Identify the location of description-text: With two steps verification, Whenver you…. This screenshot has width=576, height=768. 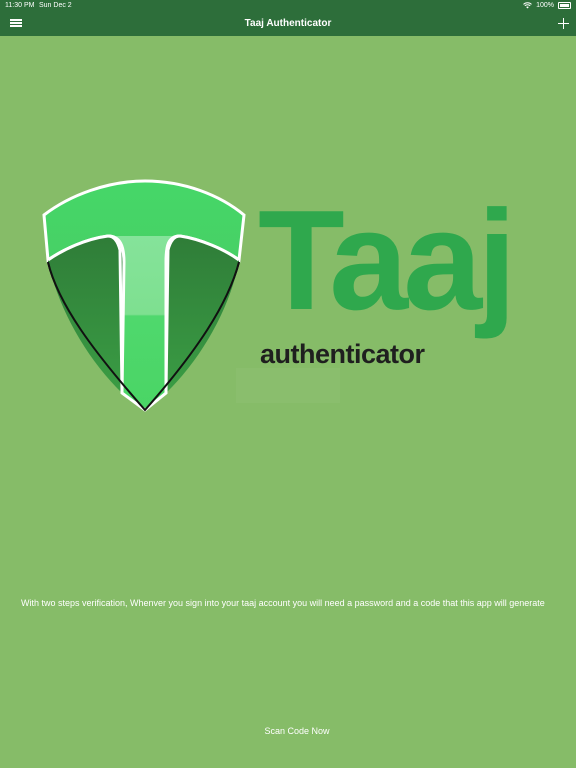
(283, 603).